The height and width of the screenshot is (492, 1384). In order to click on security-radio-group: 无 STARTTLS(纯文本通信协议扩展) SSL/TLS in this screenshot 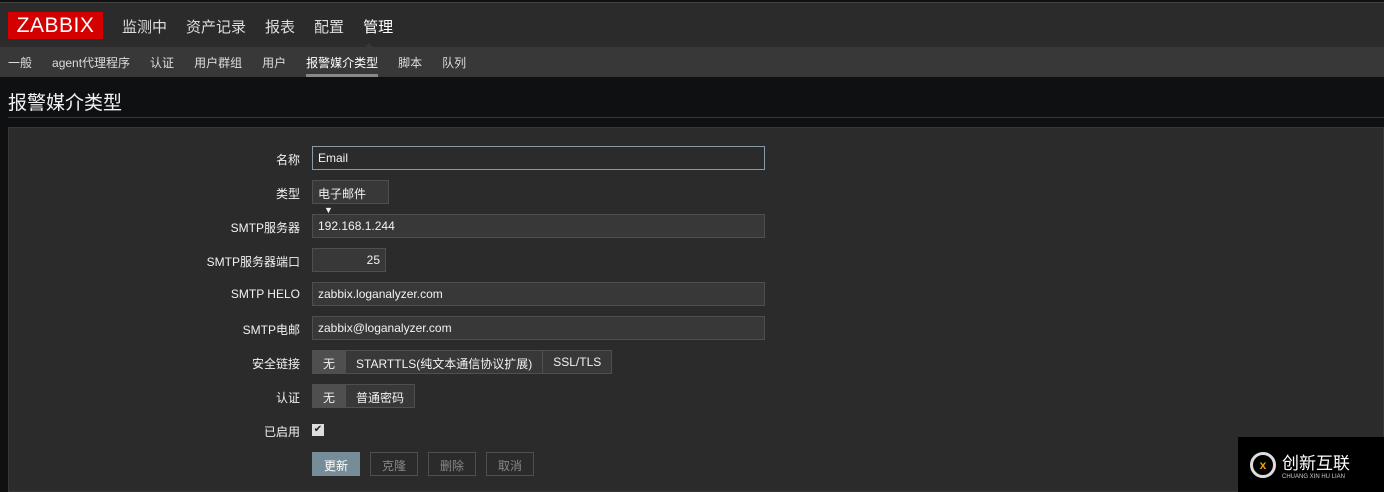, I will do `click(462, 362)`.